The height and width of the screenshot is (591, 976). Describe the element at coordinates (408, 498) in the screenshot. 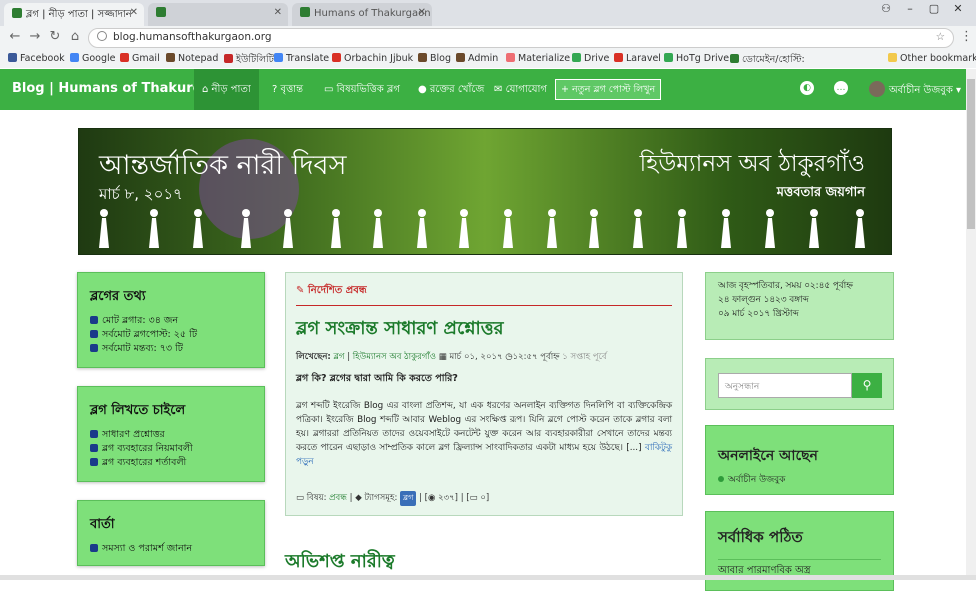

I see `tag-badge: ব্লগ` at that location.